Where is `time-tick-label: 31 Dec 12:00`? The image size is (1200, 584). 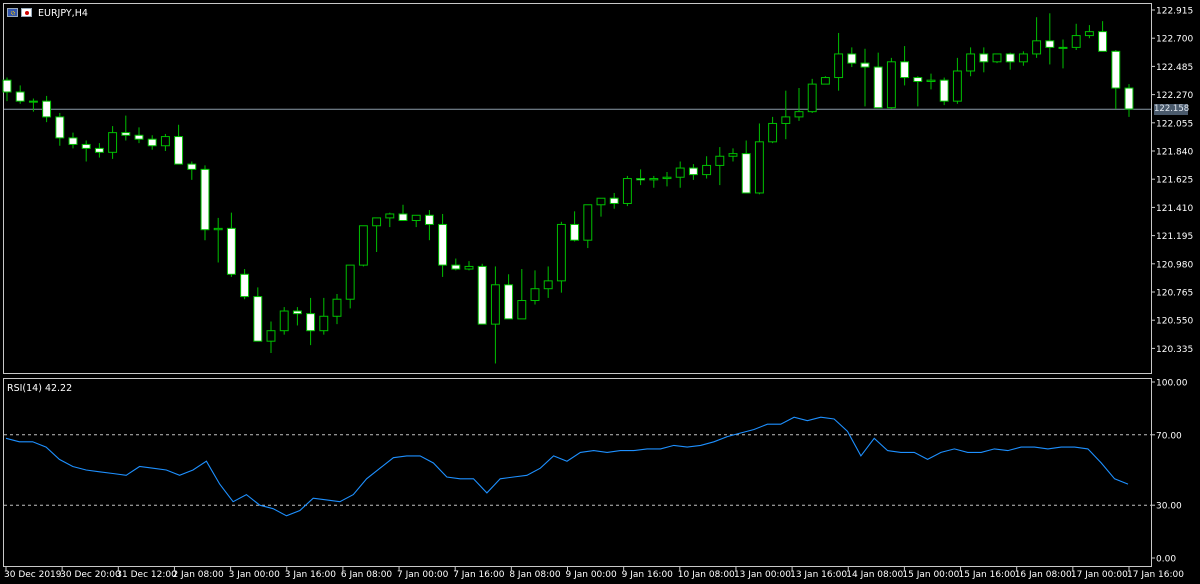 time-tick-label: 31 Dec 12:00 is located at coordinates (146, 575).